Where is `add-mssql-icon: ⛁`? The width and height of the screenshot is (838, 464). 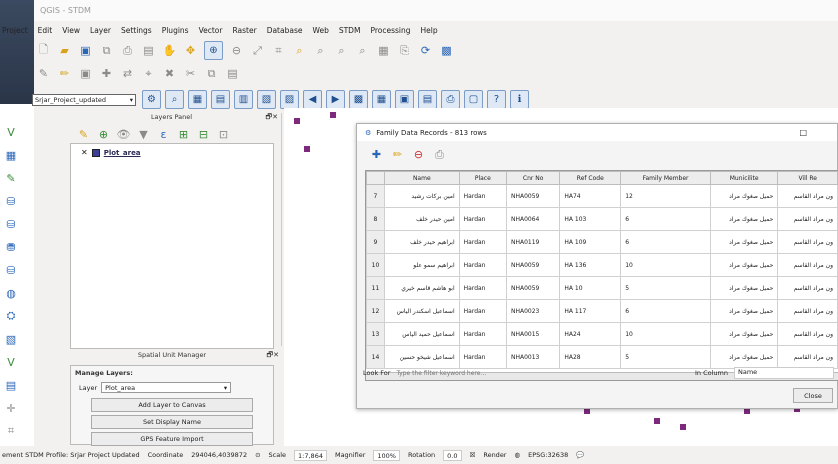
add-mssql-icon: ⛁ is located at coordinates (11, 224).